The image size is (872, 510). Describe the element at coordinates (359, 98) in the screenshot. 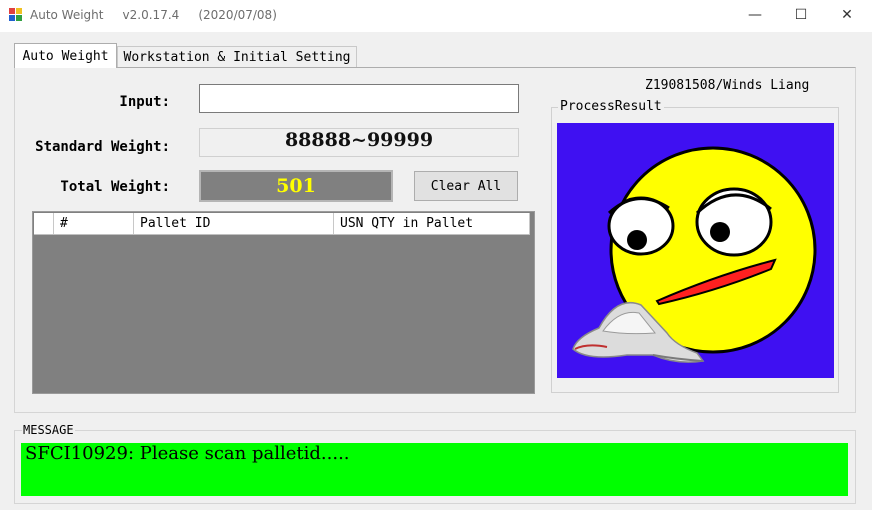

I see `input-field` at that location.